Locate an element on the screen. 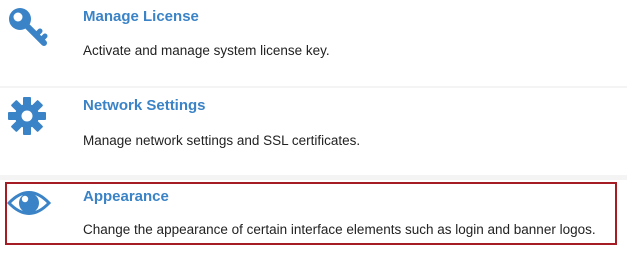 This screenshot has width=627, height=254. network-settings-link: Network Settings is located at coordinates (144, 105).